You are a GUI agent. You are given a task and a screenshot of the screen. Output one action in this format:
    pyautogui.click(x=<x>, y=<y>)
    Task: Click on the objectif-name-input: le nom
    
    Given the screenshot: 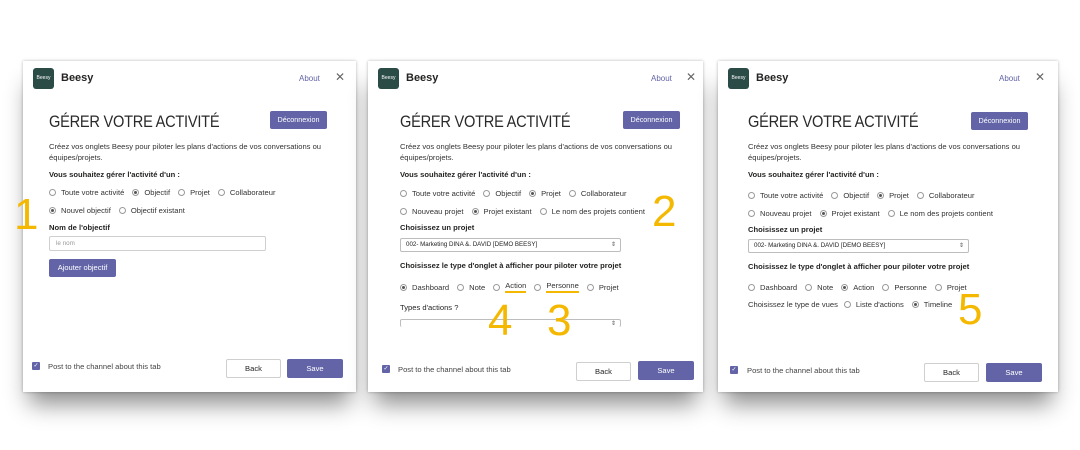 What is the action you would take?
    pyautogui.click(x=157, y=243)
    